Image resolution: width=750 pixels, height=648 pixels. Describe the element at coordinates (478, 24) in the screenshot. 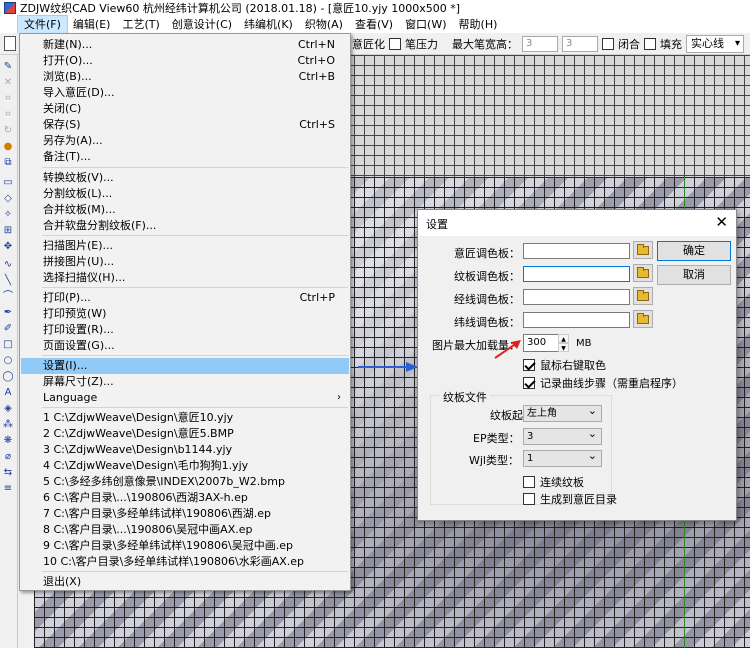

I see `menu-help: 帮助(H)` at that location.